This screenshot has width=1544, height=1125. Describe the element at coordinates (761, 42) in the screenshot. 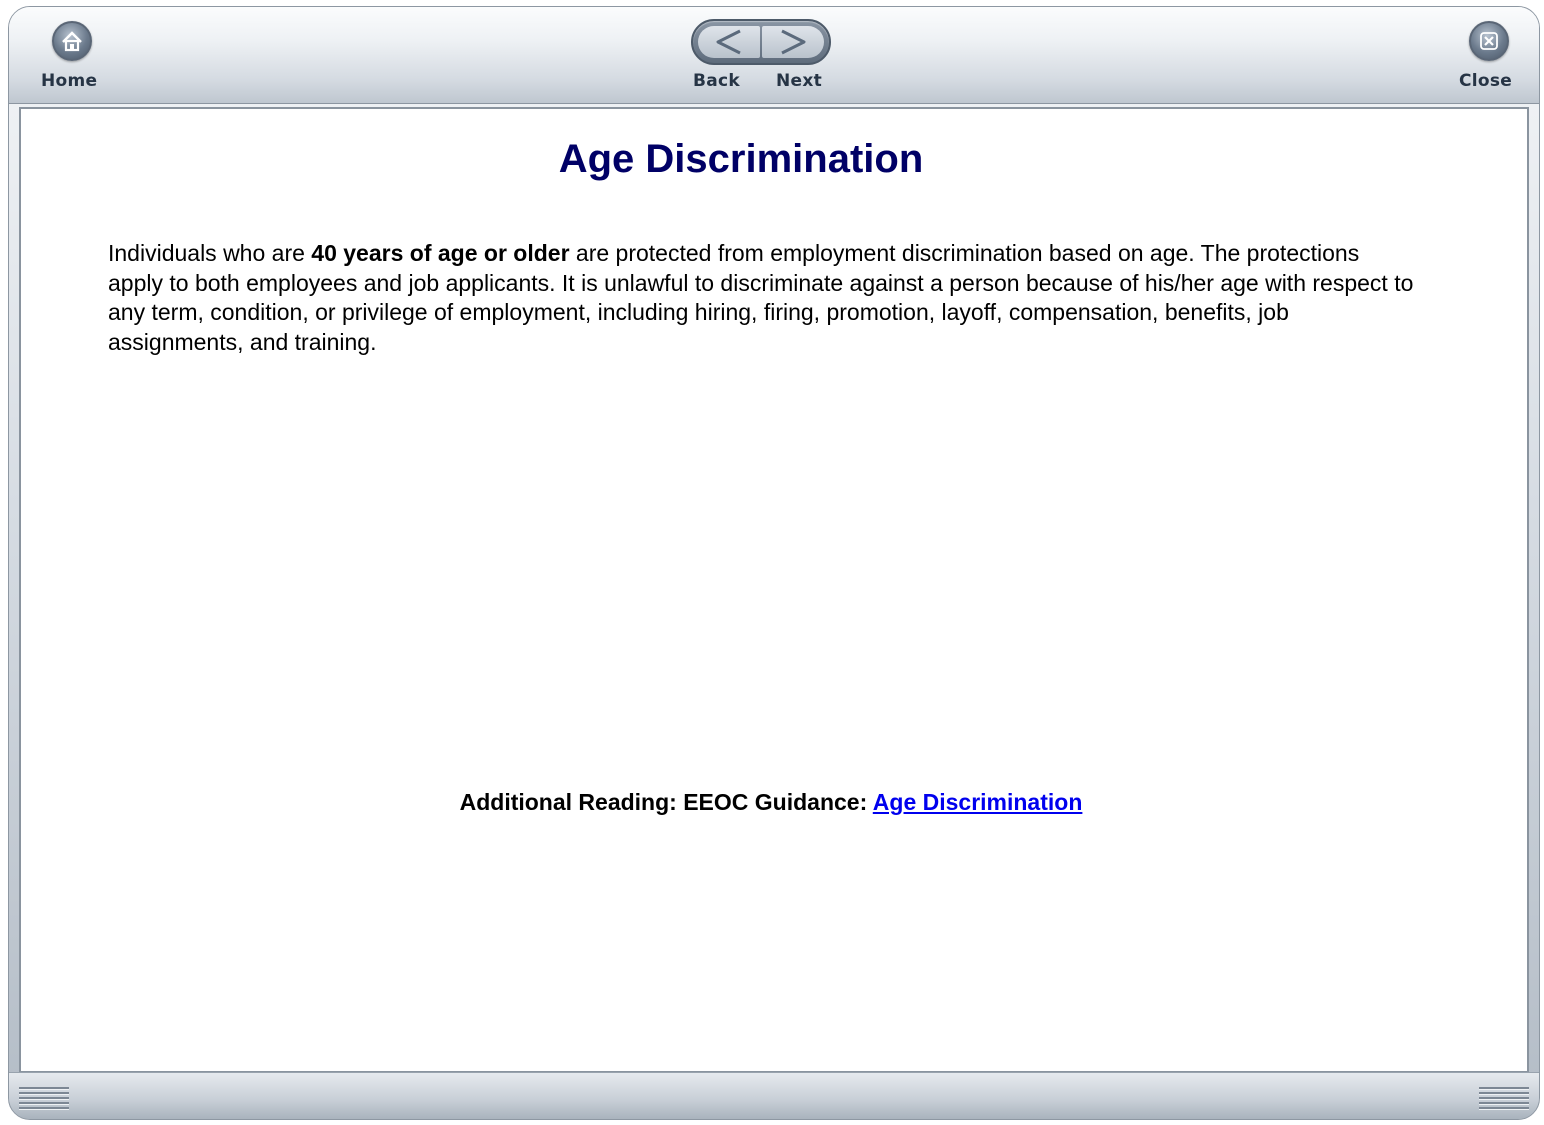

I see `back-next-control` at that location.